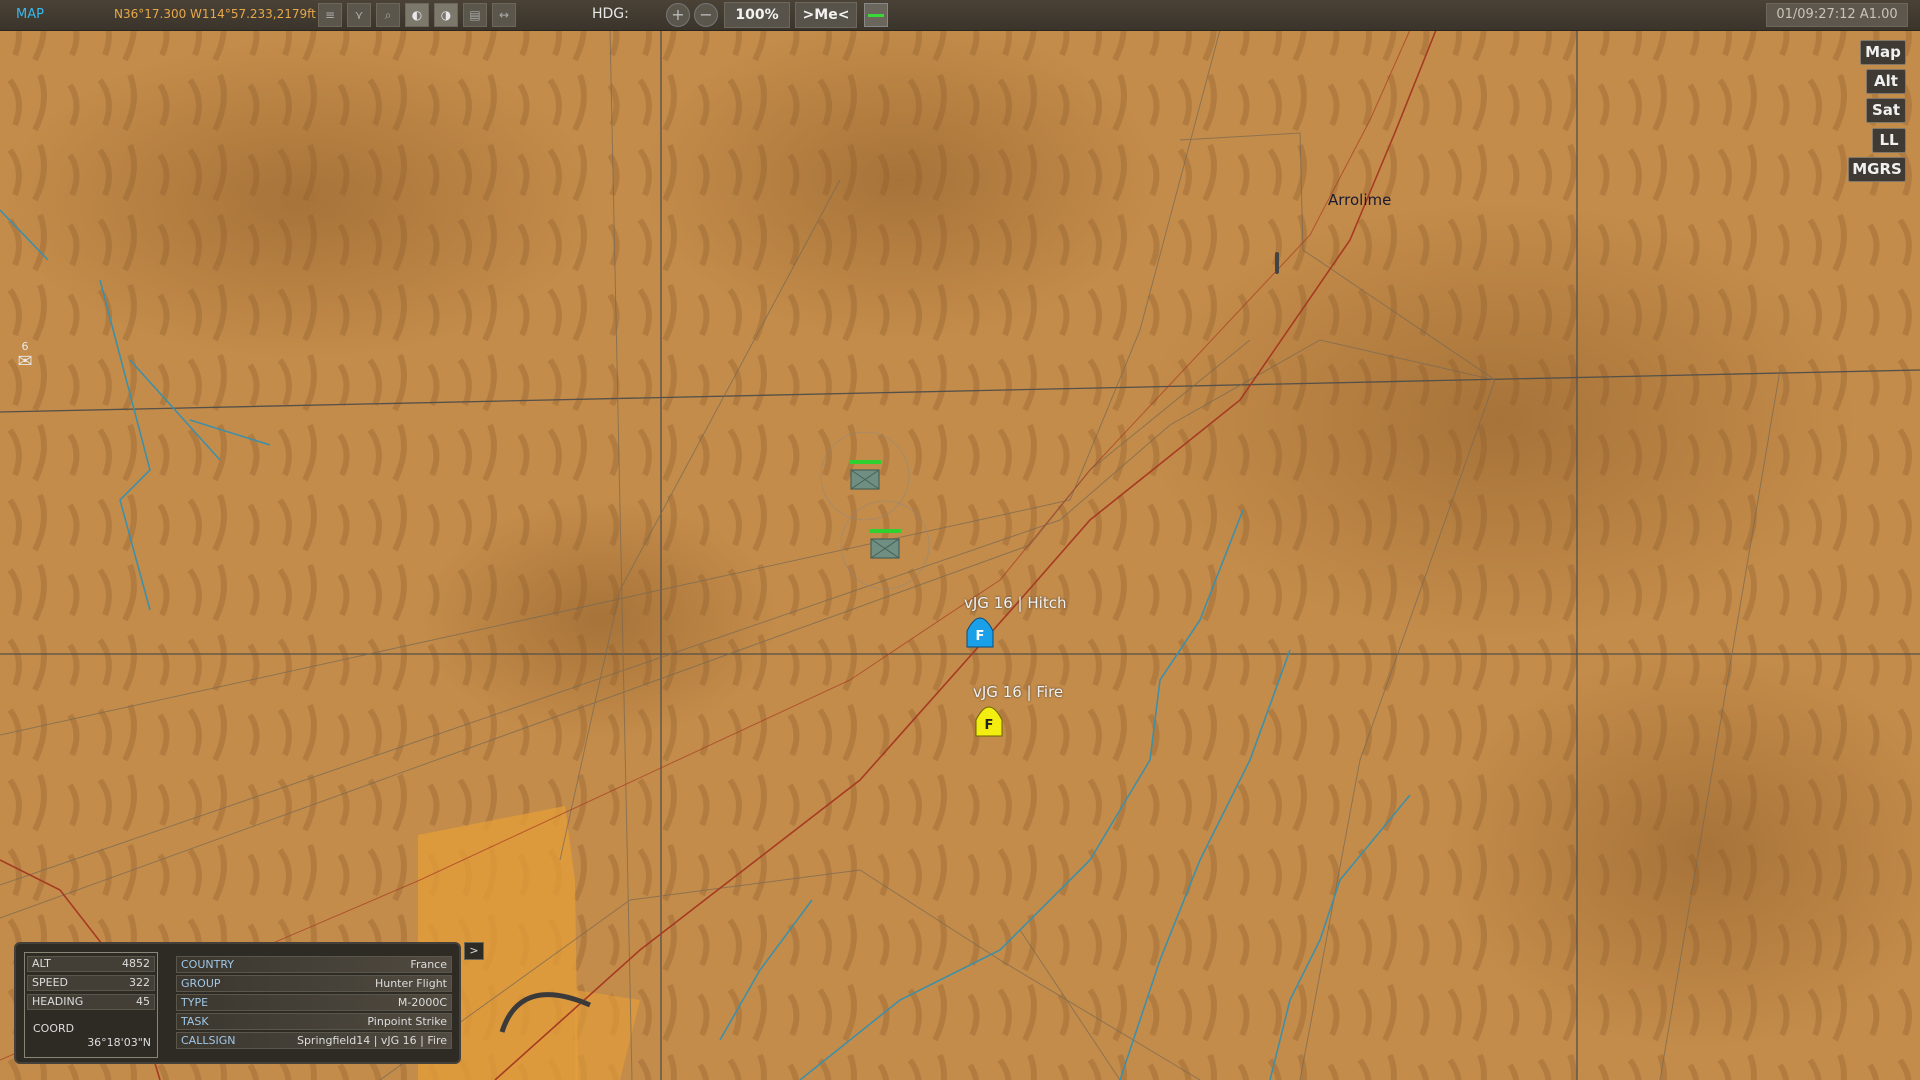 The width and height of the screenshot is (1920, 1080). What do you see at coordinates (474, 951) in the screenshot?
I see `expand-panel-button: >` at bounding box center [474, 951].